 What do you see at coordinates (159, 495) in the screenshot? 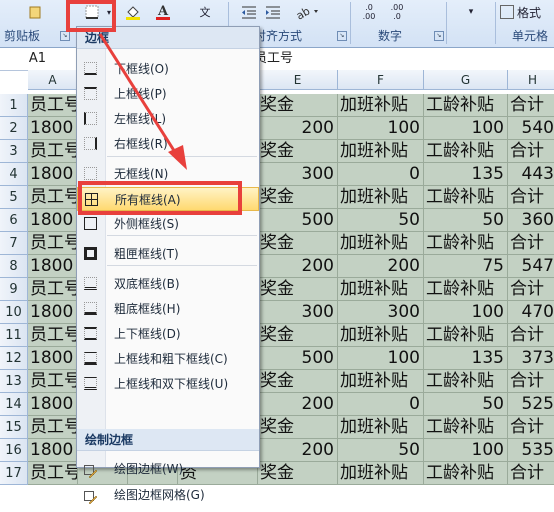
I see `menu-item-label: 绘图边框网格(G)` at bounding box center [159, 495].